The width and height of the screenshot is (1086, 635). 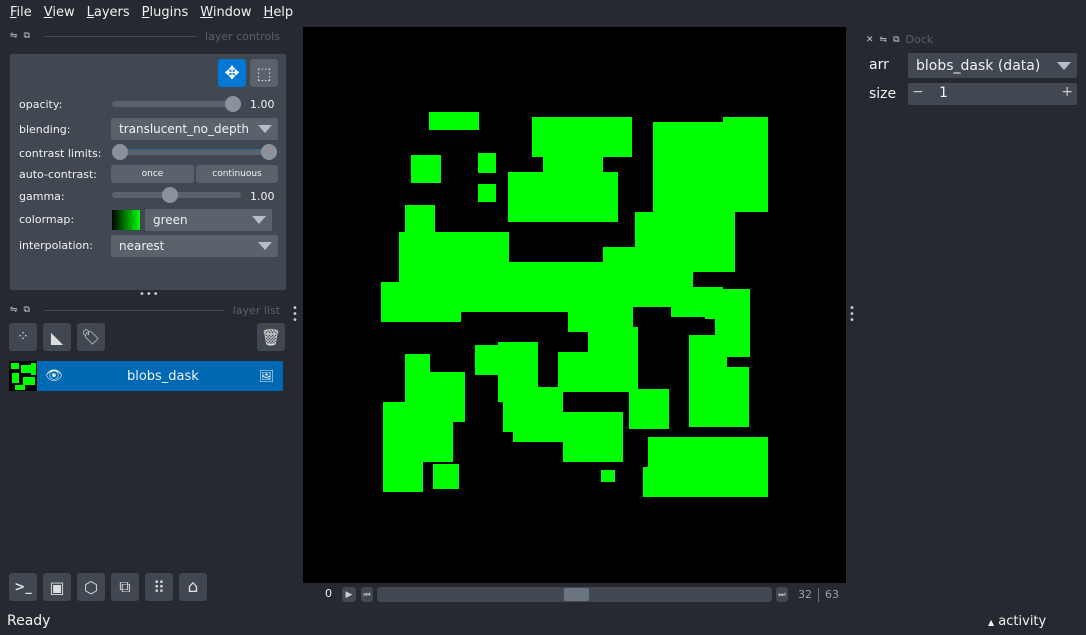 I want to click on dims-max-frame: 63, so click(x=832, y=594).